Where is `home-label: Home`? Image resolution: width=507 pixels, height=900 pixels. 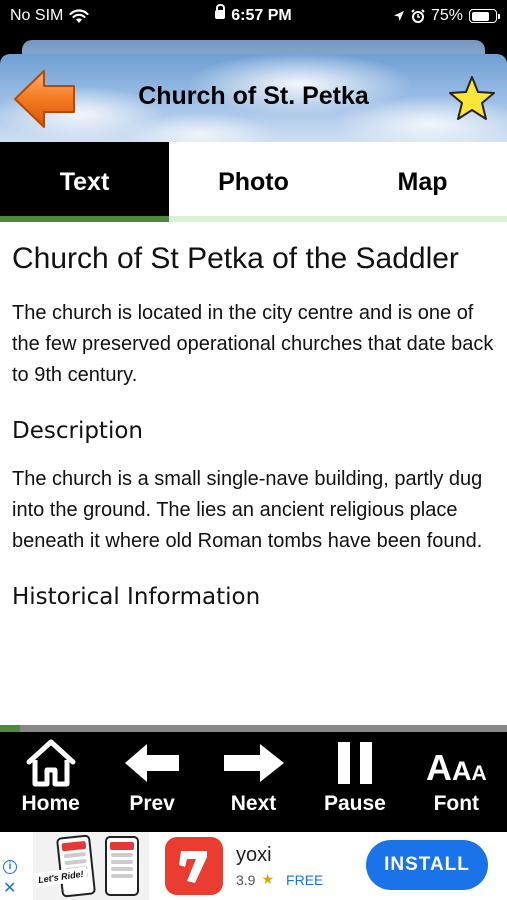
home-label: Home is located at coordinates (50, 803).